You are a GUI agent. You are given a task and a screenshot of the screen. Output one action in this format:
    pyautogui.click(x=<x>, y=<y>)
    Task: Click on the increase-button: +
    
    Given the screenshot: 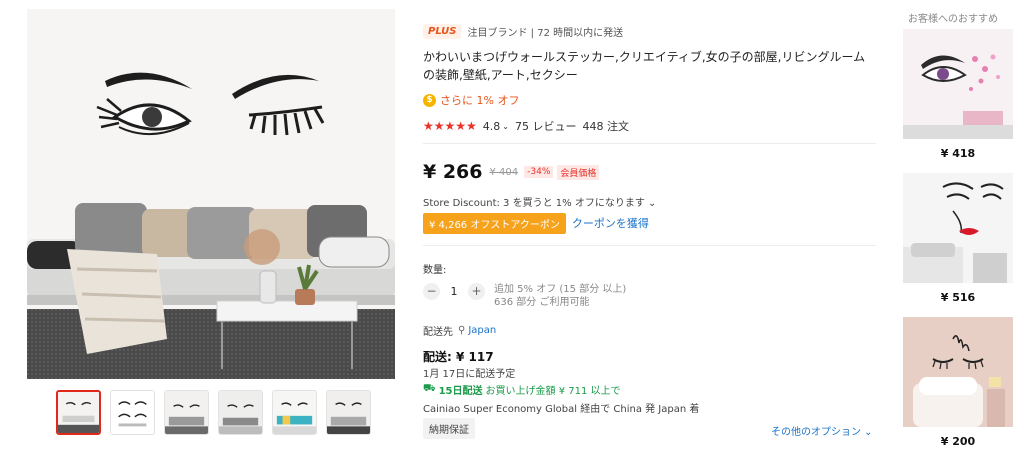 What is the action you would take?
    pyautogui.click(x=476, y=291)
    